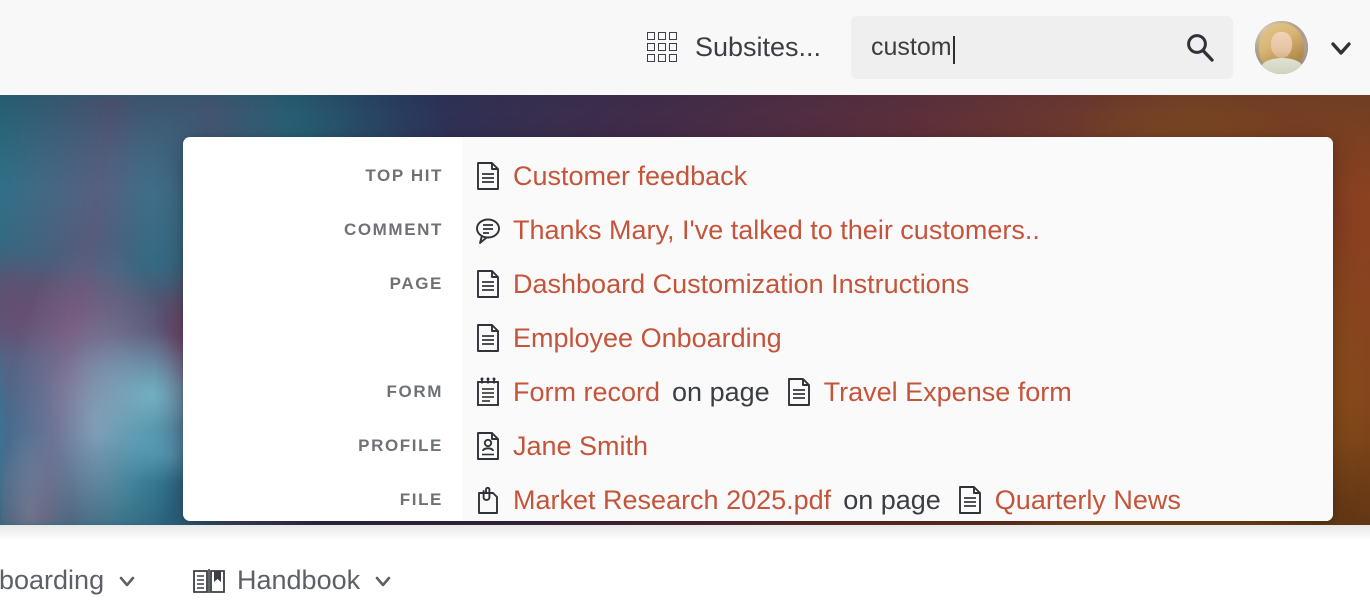 The image size is (1370, 615). What do you see at coordinates (488, 500) in the screenshot?
I see `file-attachment-icon` at bounding box center [488, 500].